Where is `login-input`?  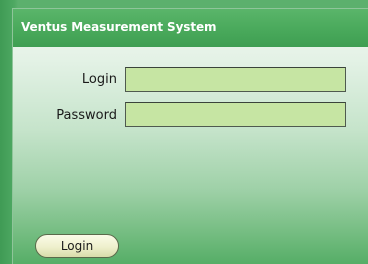 login-input is located at coordinates (235, 79).